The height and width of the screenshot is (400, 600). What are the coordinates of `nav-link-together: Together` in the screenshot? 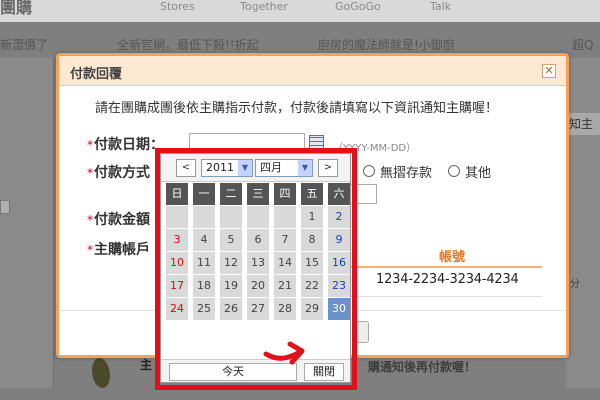 It's located at (264, 6).